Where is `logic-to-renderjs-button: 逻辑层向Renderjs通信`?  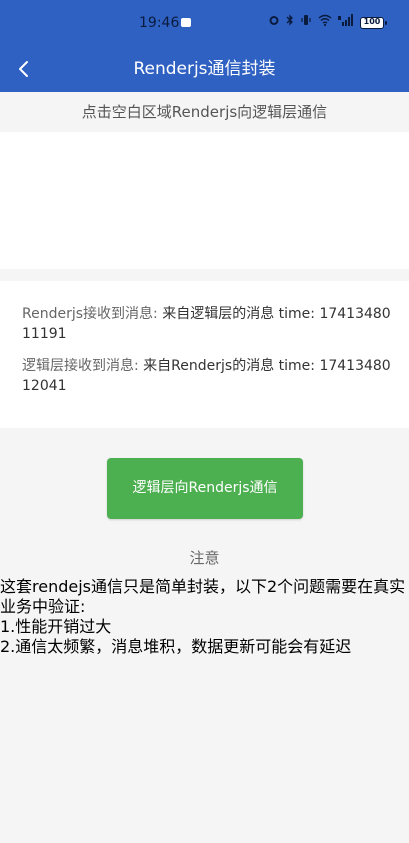 logic-to-renderjs-button: 逻辑层向Renderjs通信 is located at coordinates (205, 488).